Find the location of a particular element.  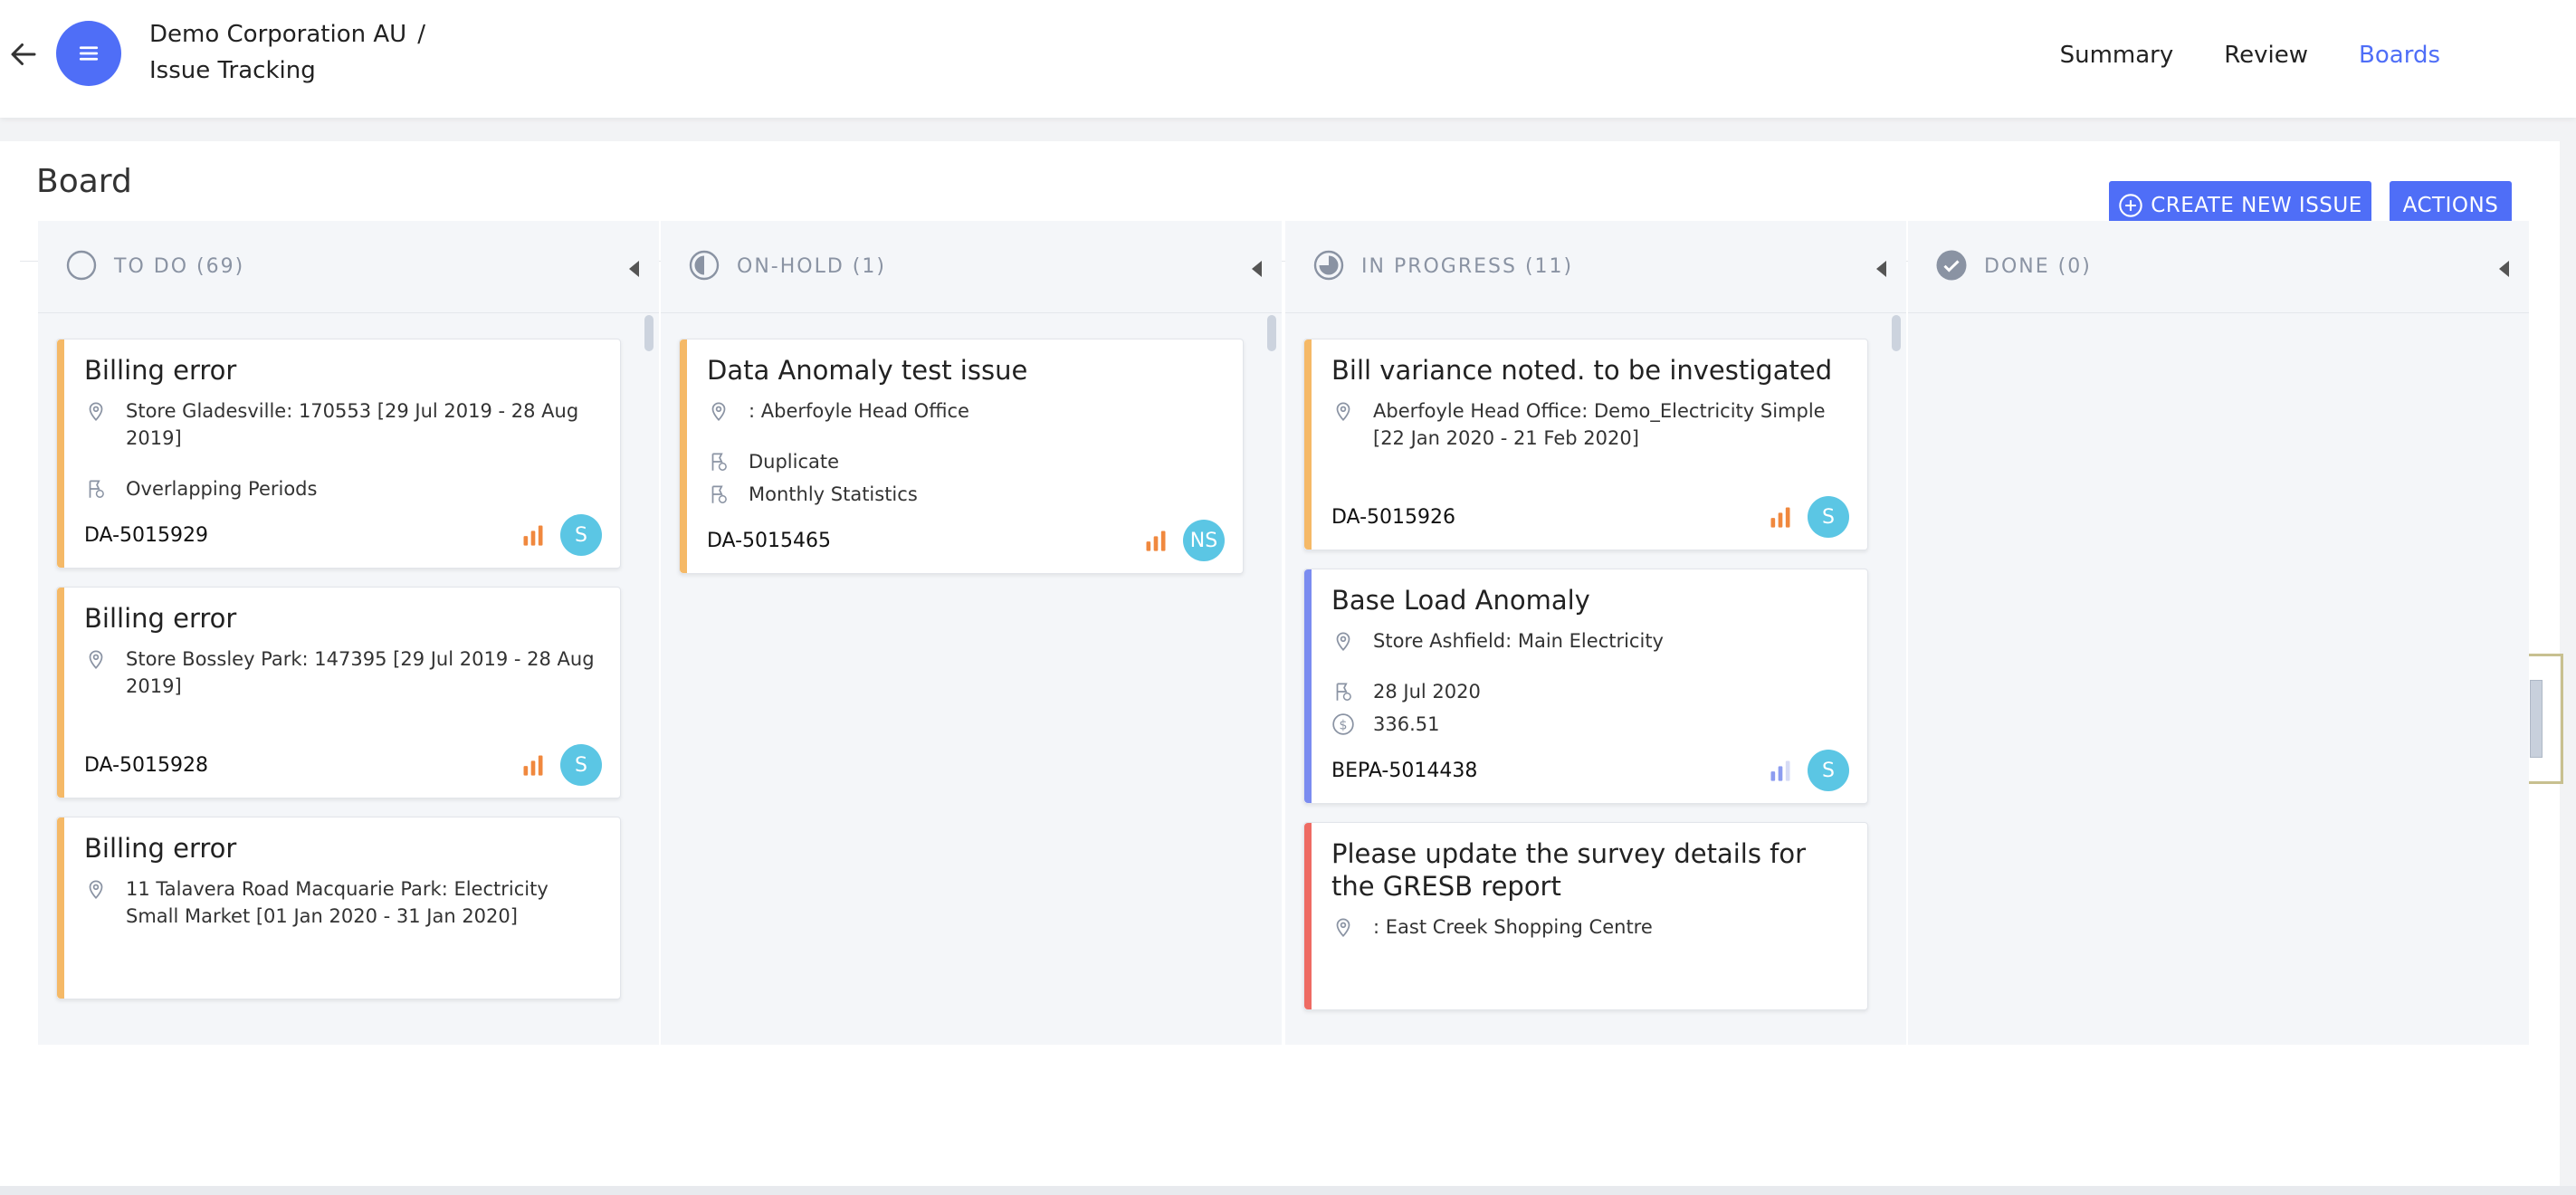

plus-circle-icon is located at coordinates (2131, 205).